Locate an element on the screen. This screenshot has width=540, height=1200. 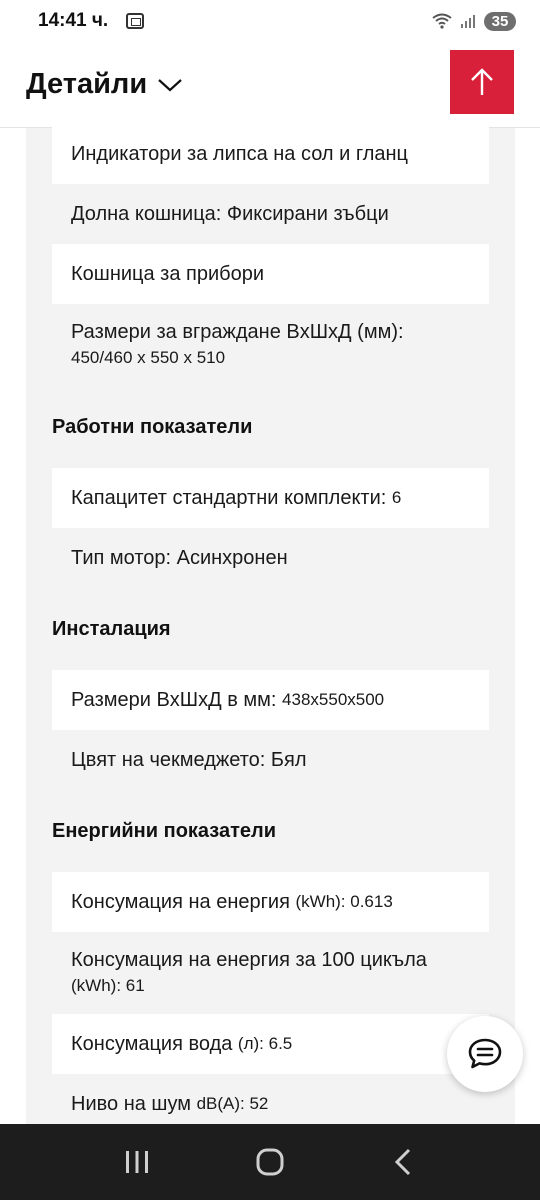
spec-row: Цвят на чекмеджето: Бял is located at coordinates (270, 760).